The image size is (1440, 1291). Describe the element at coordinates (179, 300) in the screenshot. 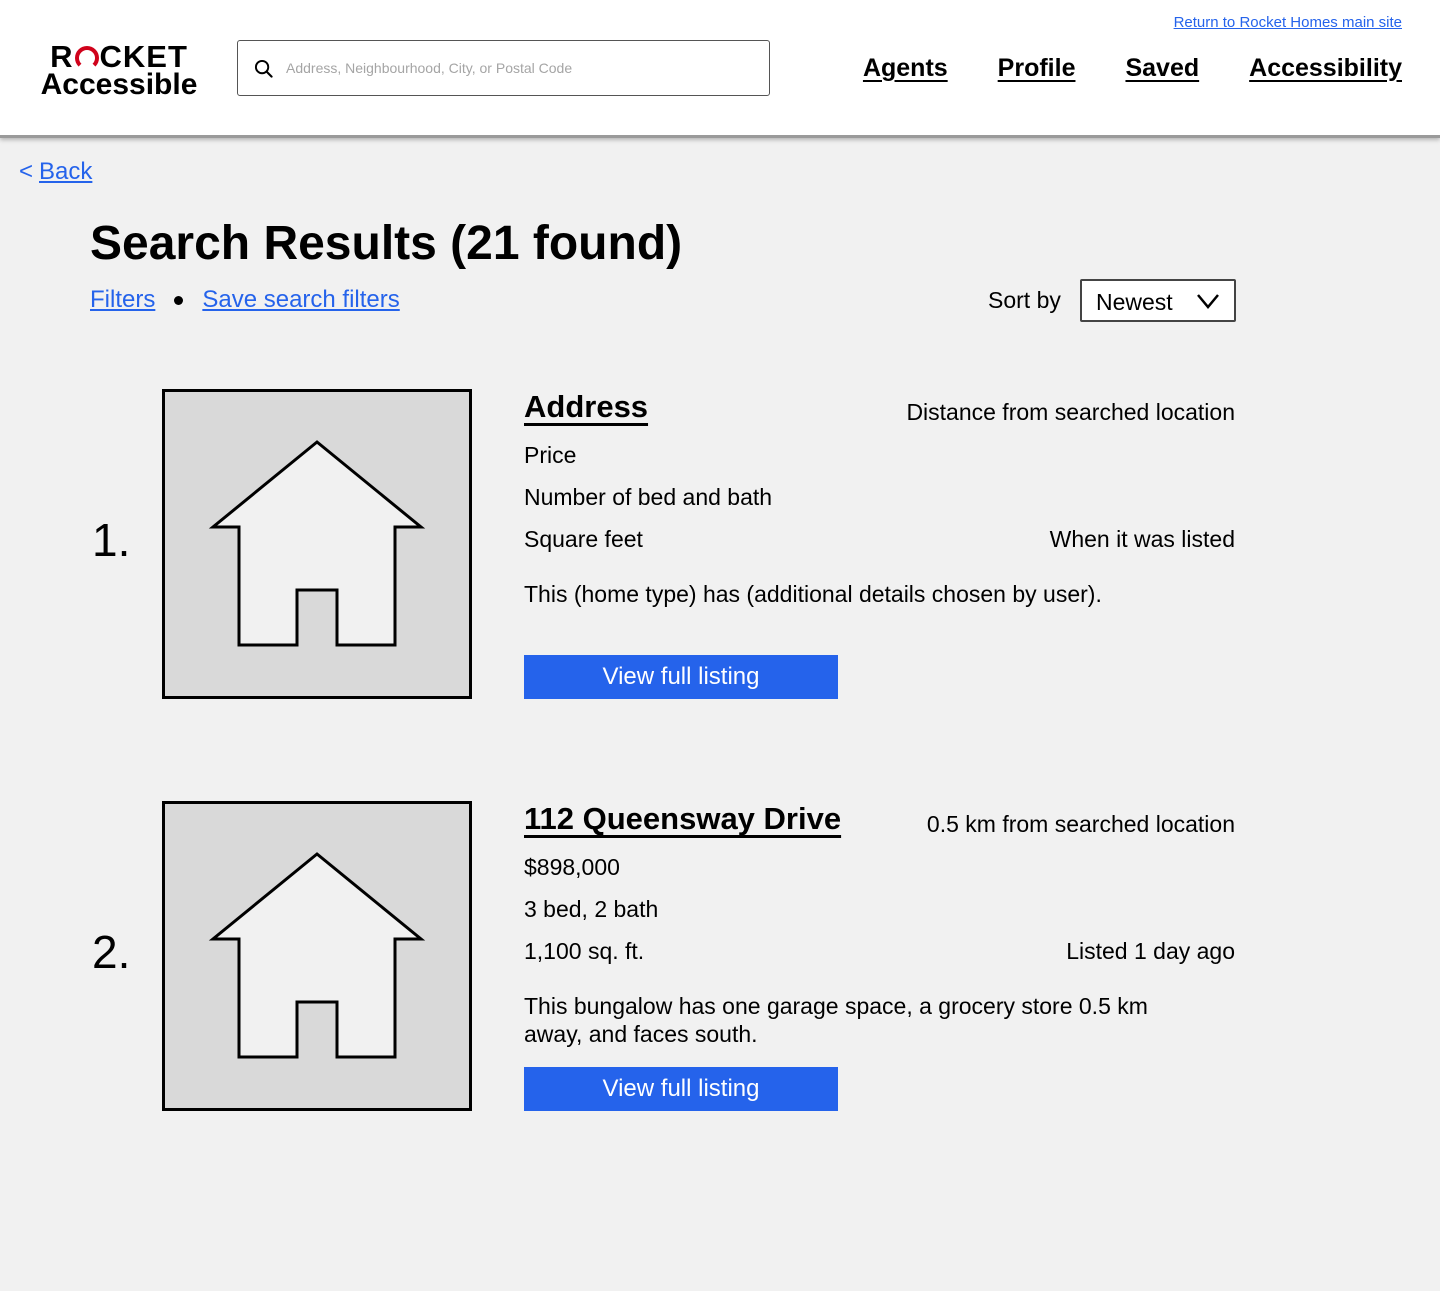

I see `separator-bullet` at that location.